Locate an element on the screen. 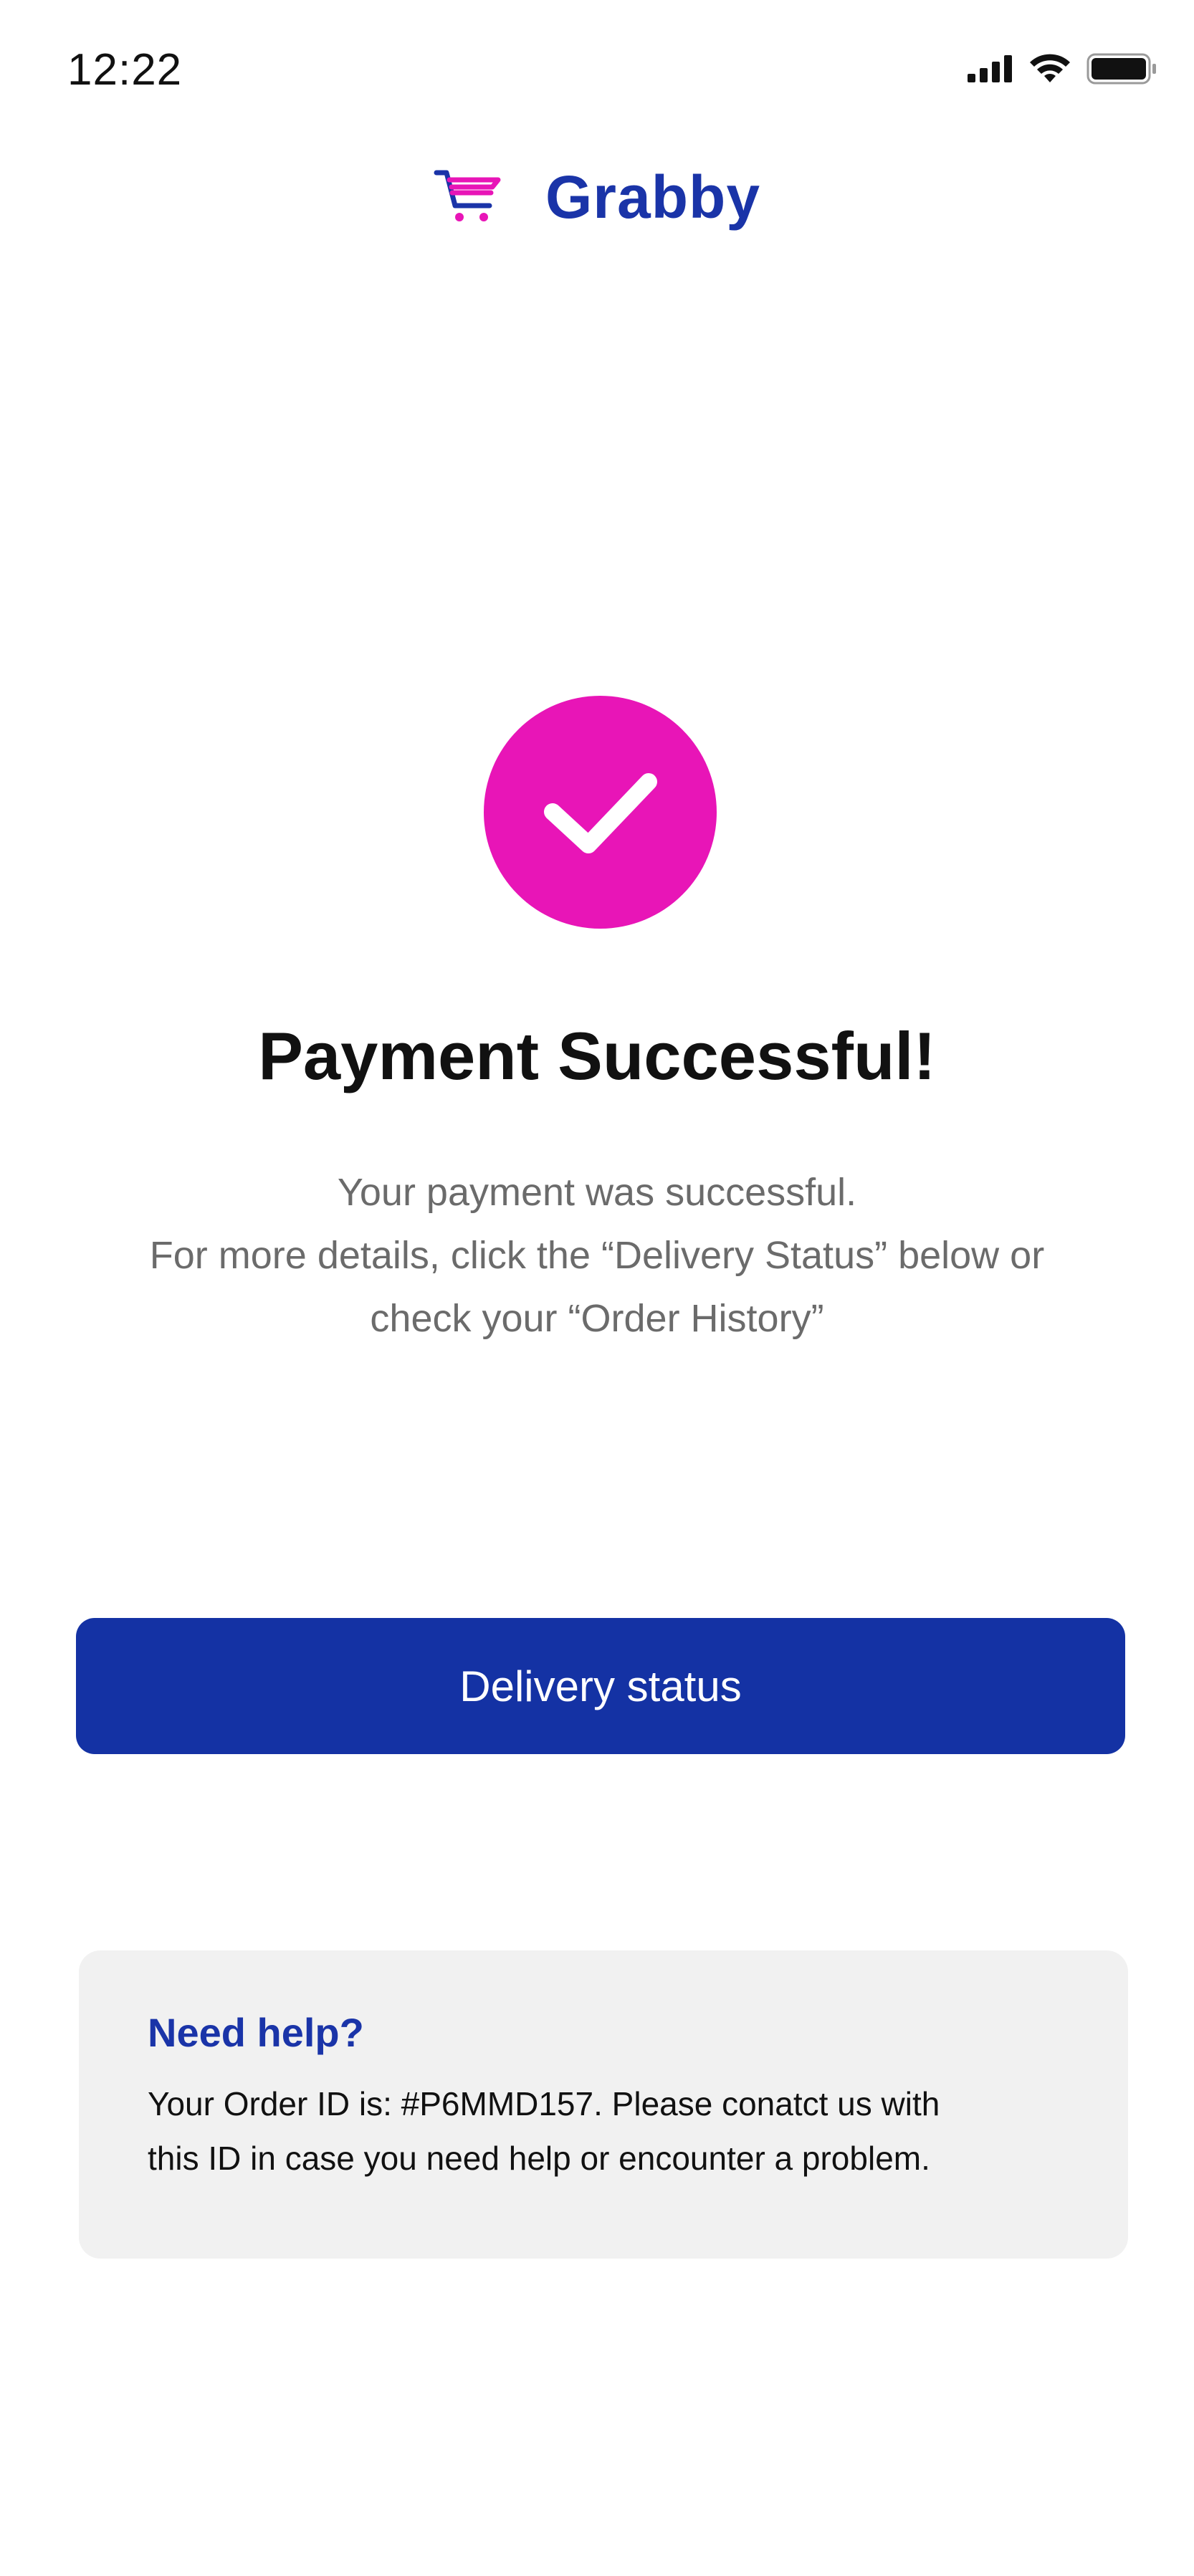  wifi-icon is located at coordinates (1050, 68).